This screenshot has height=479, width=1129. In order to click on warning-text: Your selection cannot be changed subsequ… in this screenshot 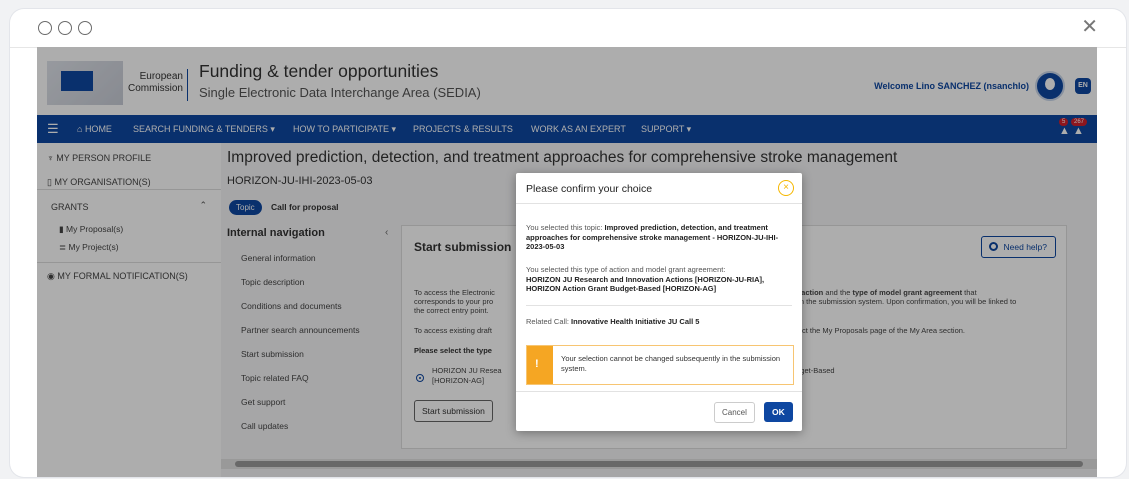, I will do `click(671, 363)`.